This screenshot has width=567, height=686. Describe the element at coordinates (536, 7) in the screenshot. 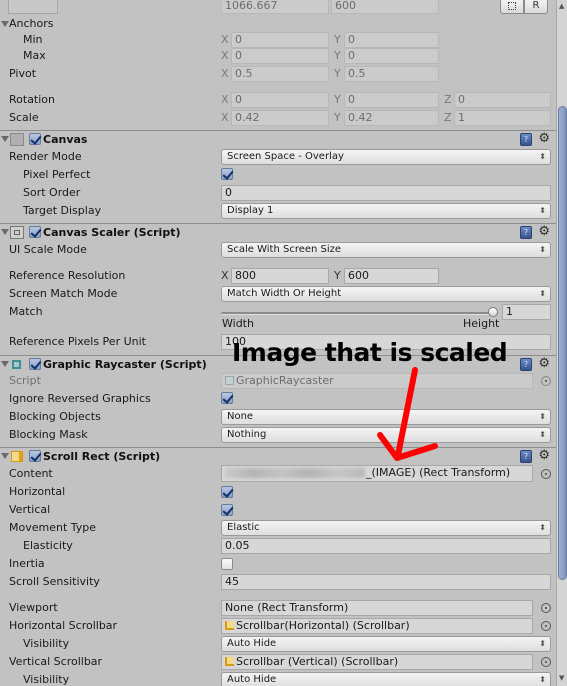

I see `raw-edit-button: R` at that location.